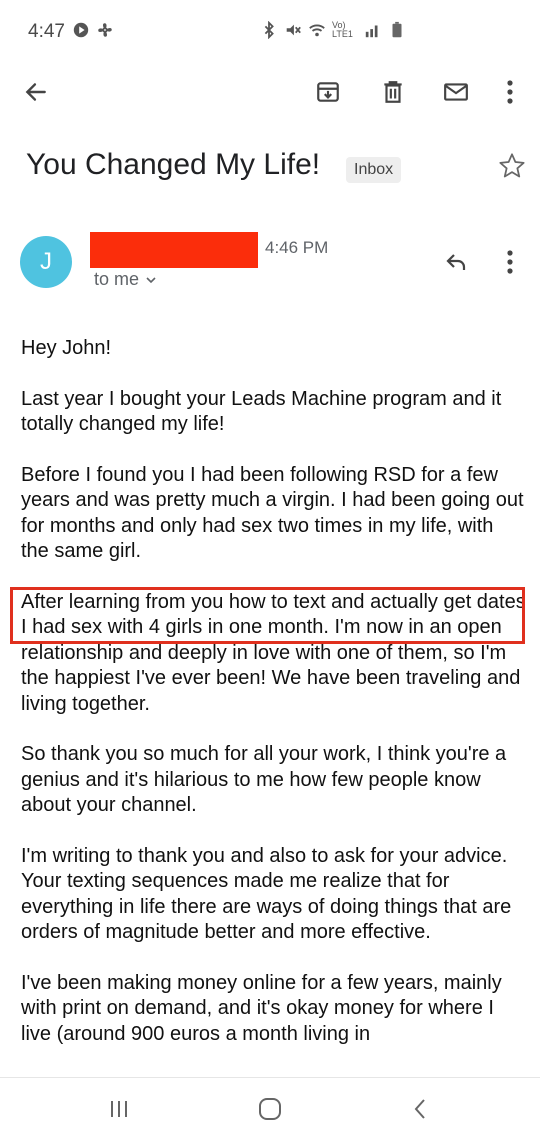 The image size is (540, 1140). I want to click on avatar: J, so click(46, 262).